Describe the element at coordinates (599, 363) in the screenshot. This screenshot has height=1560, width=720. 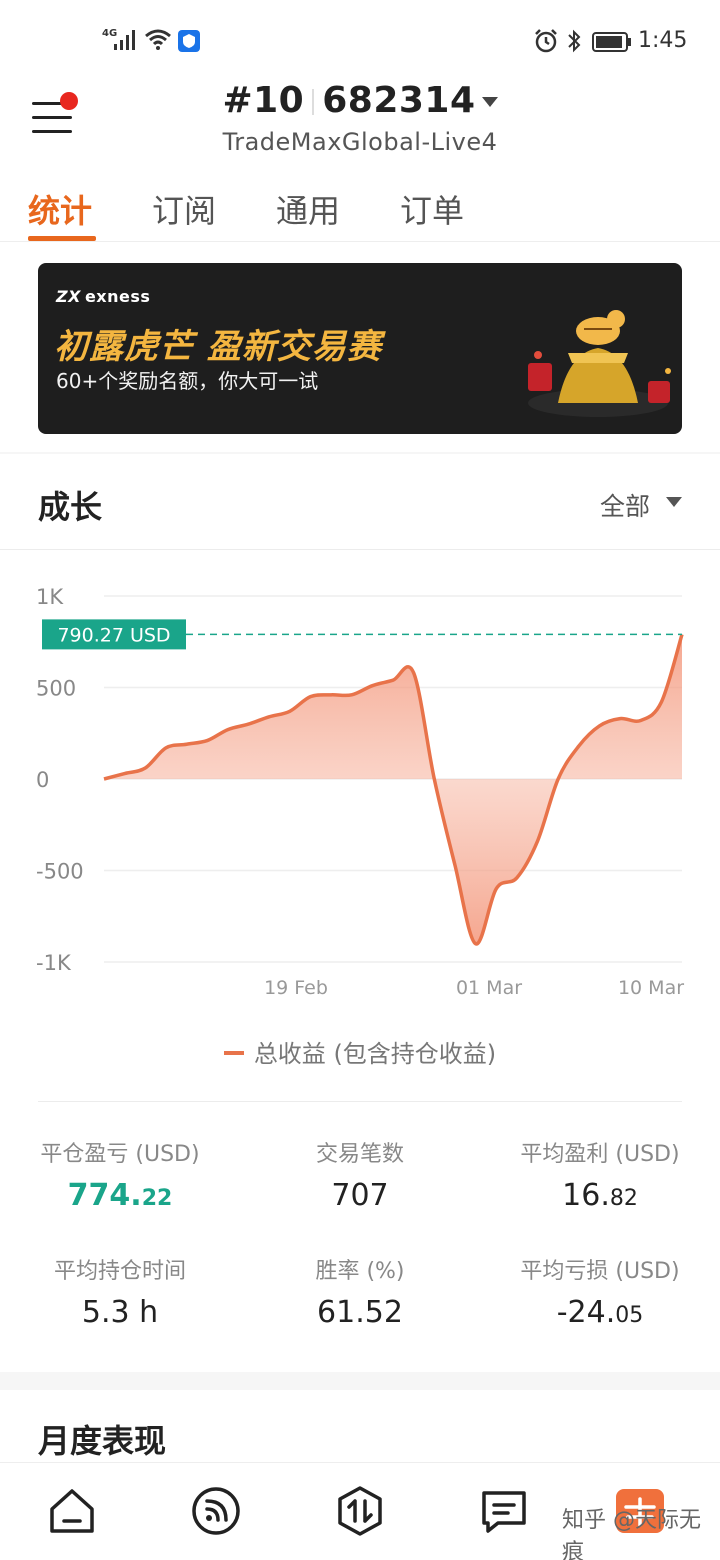
I see `tiger-trophy-icon` at that location.